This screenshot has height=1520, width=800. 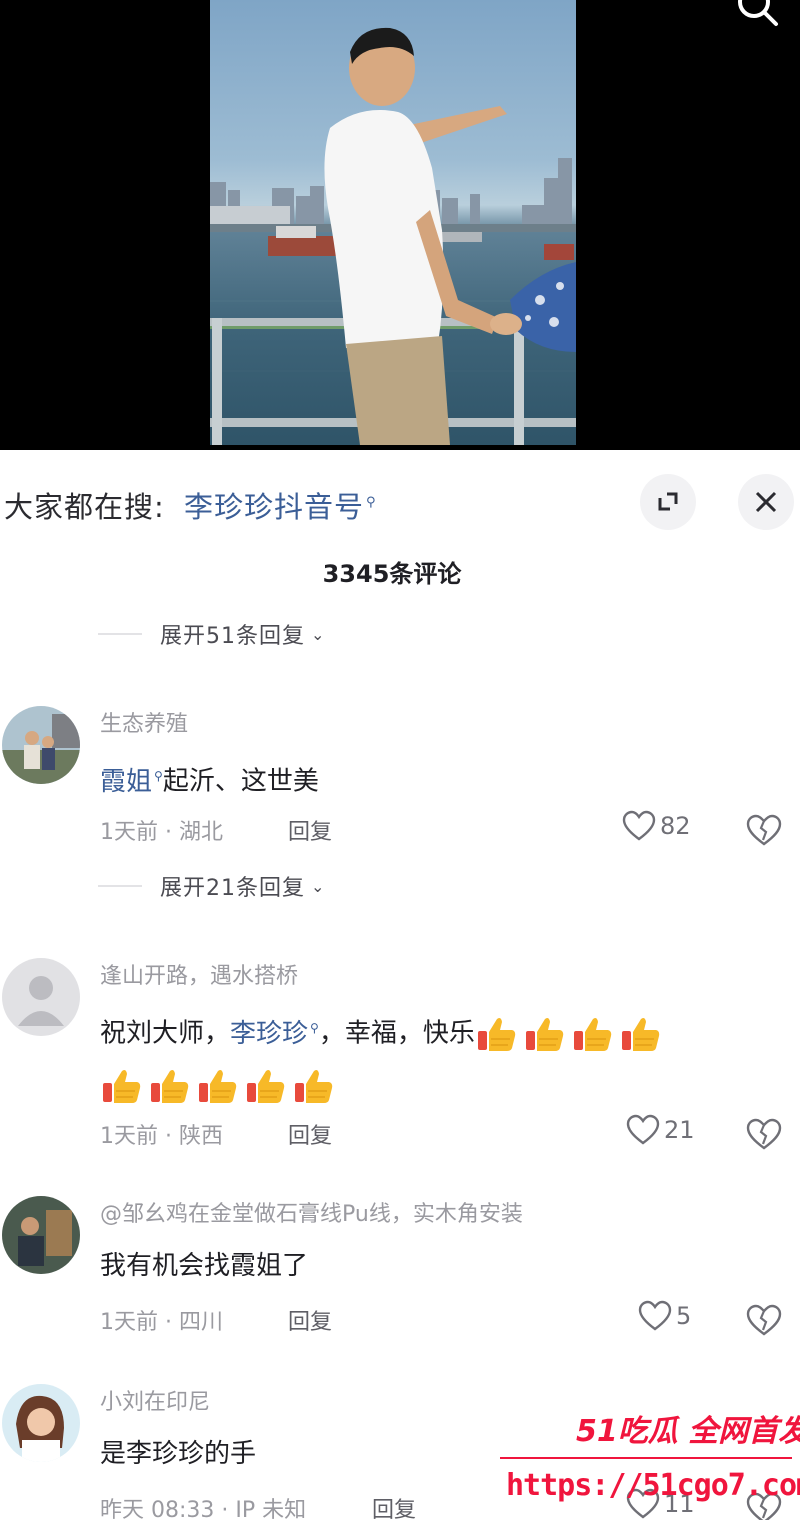 I want to click on comment-text: 祝刘大师，李珍珍 ⚲，幸福，快乐, so click(x=435, y=1057).